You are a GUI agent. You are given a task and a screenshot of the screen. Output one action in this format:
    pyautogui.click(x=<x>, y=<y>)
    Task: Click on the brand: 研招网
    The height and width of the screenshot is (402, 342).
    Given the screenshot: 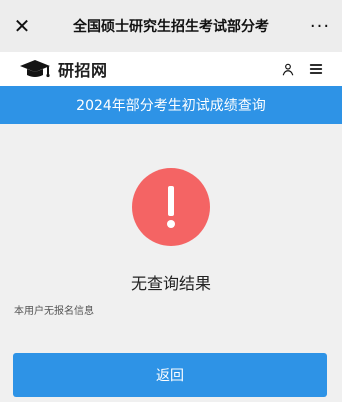 What is the action you would take?
    pyautogui.click(x=63, y=69)
    